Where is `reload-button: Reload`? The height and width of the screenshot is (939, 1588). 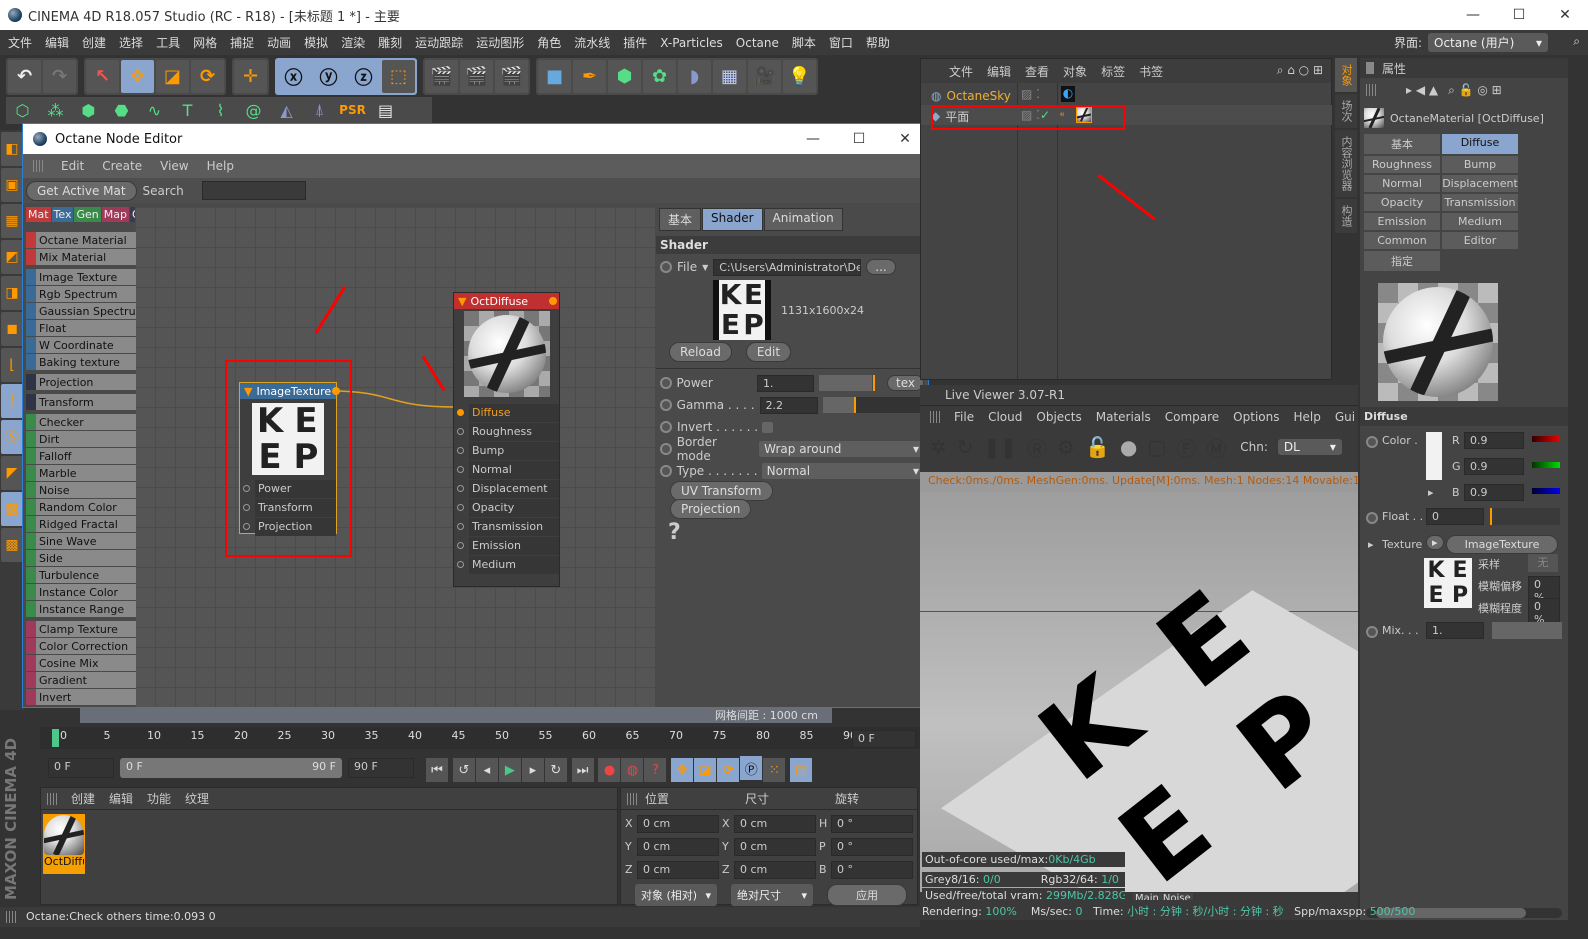
reload-button: Reload is located at coordinates (700, 352).